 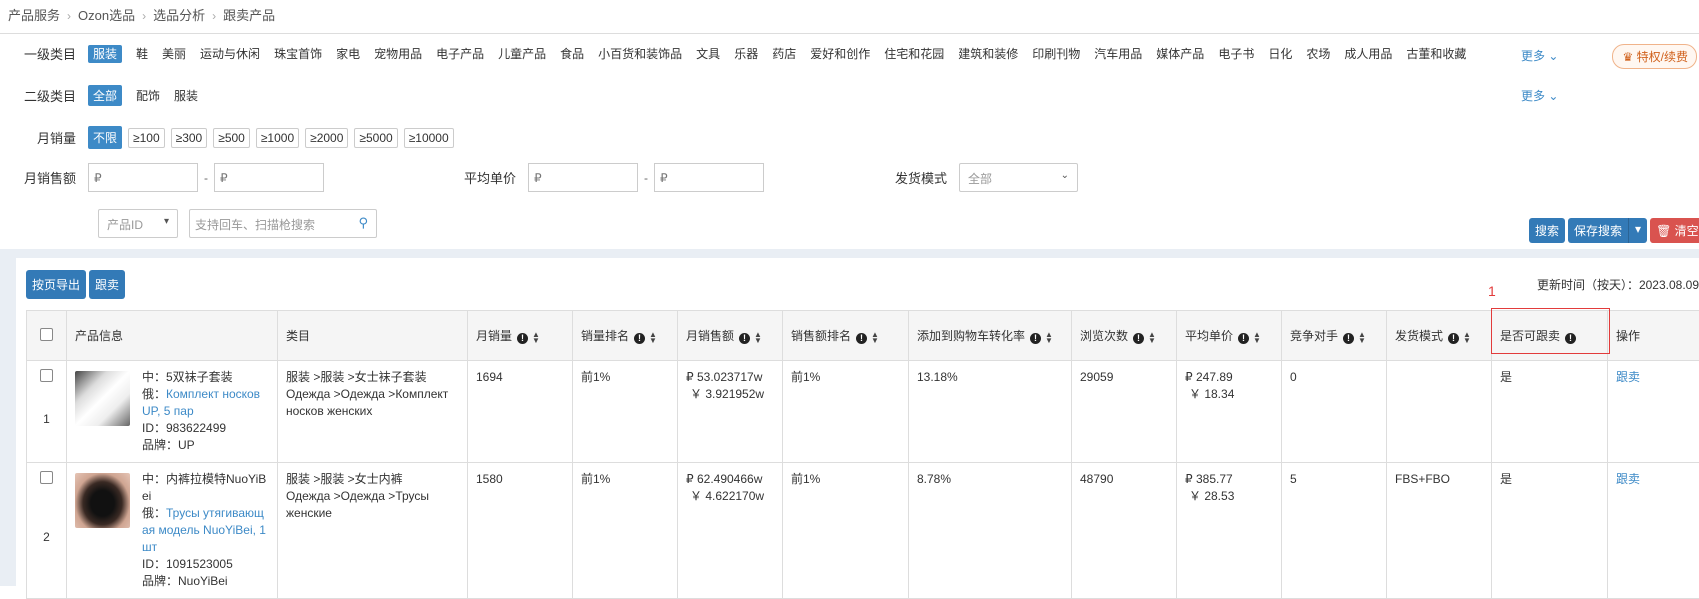 What do you see at coordinates (46, 334) in the screenshot?
I see `select-all-checkbox` at bounding box center [46, 334].